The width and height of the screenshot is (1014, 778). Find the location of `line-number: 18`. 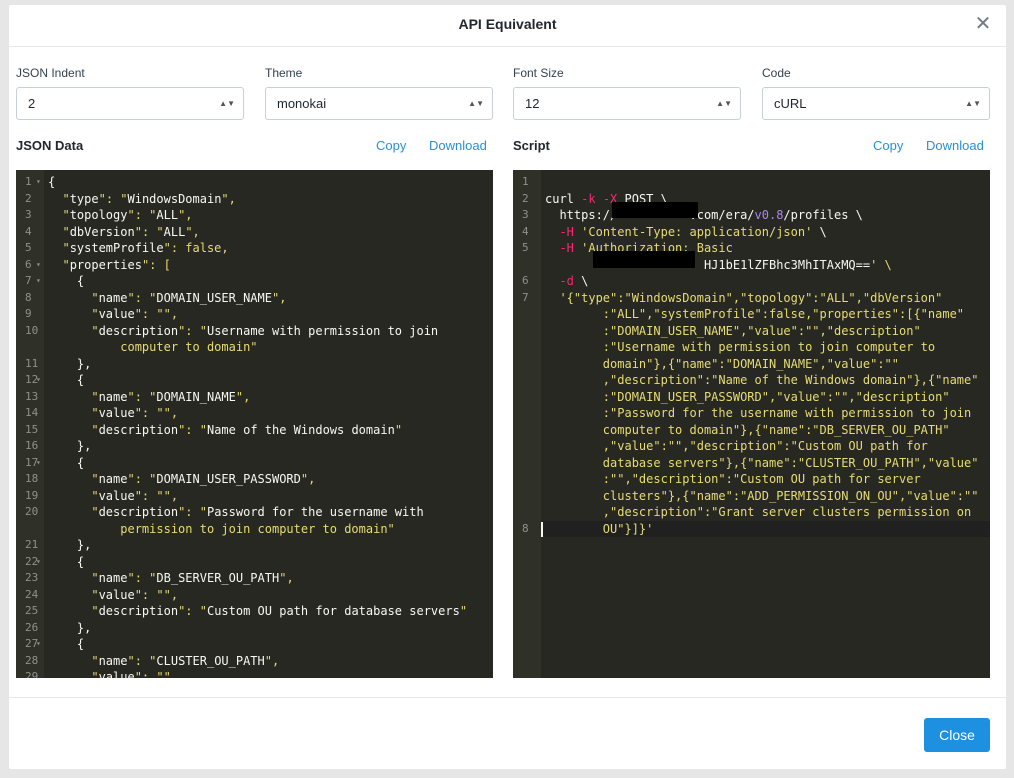

line-number: 18 is located at coordinates (32, 478).